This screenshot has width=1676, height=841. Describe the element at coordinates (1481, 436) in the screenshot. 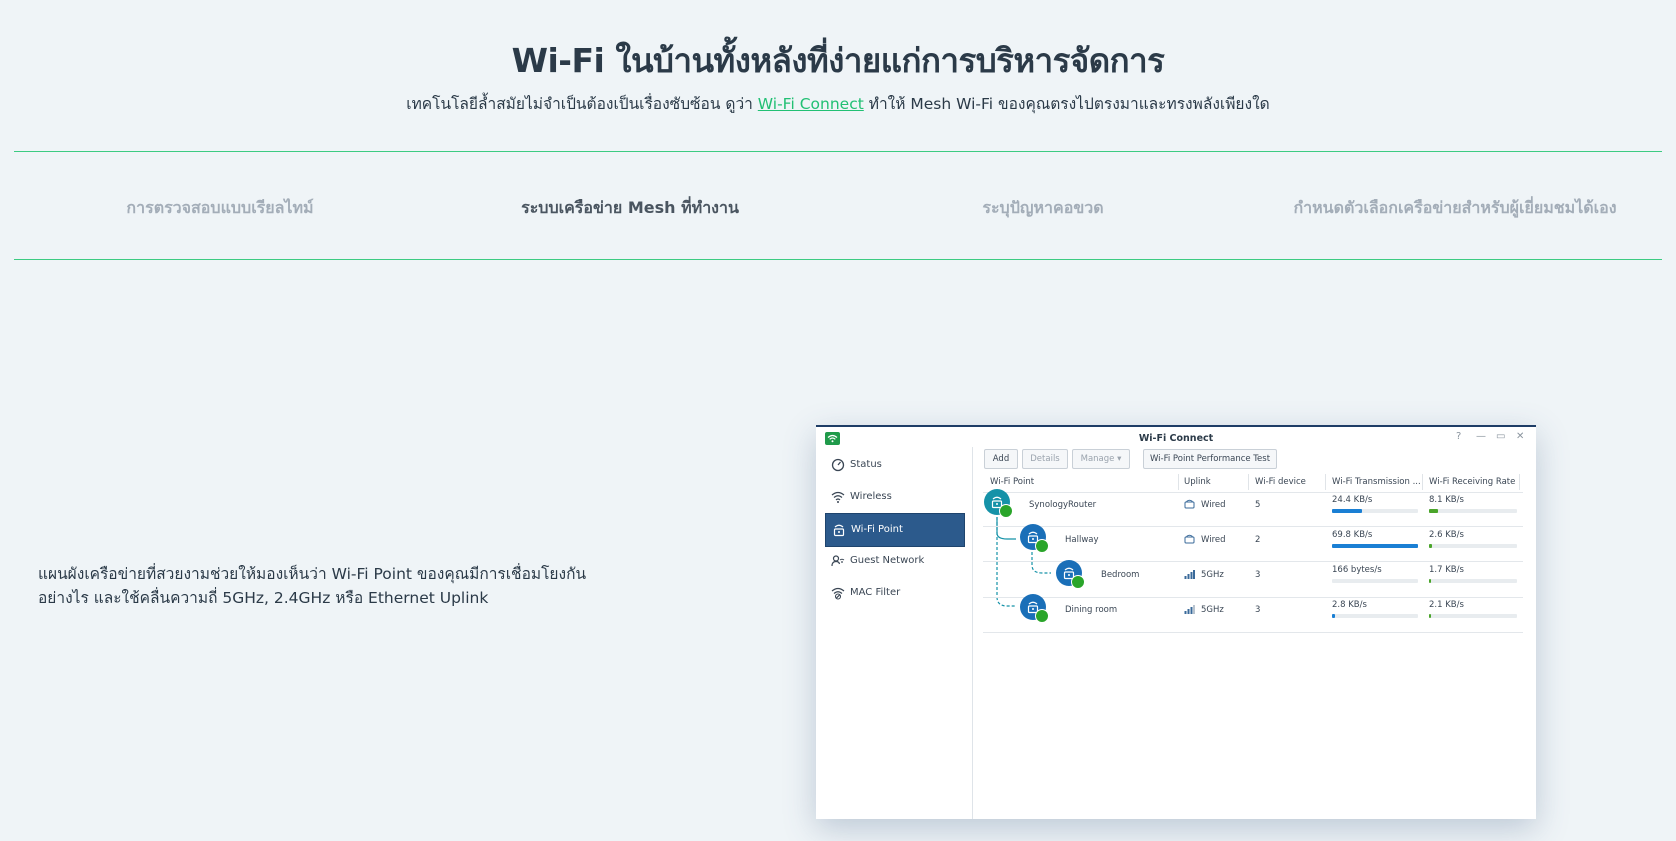

I see `minimize-icon: —` at that location.